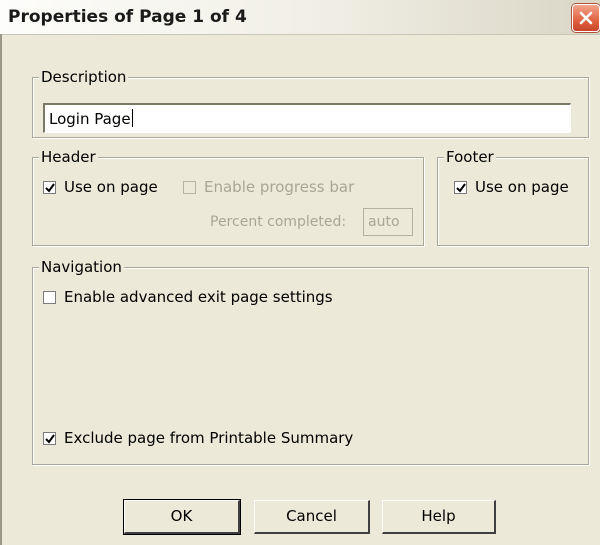 The height and width of the screenshot is (545, 600). Describe the element at coordinates (522, 187) in the screenshot. I see `footer-use-on-page-label: Use on page` at that location.